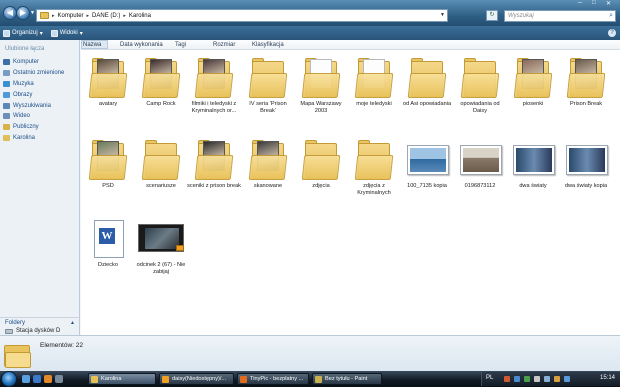 This screenshot has height=387, width=620. What do you see at coordinates (32, 331) in the screenshot?
I see `folder-tree-drive: Stacja dysków D` at bounding box center [32, 331].